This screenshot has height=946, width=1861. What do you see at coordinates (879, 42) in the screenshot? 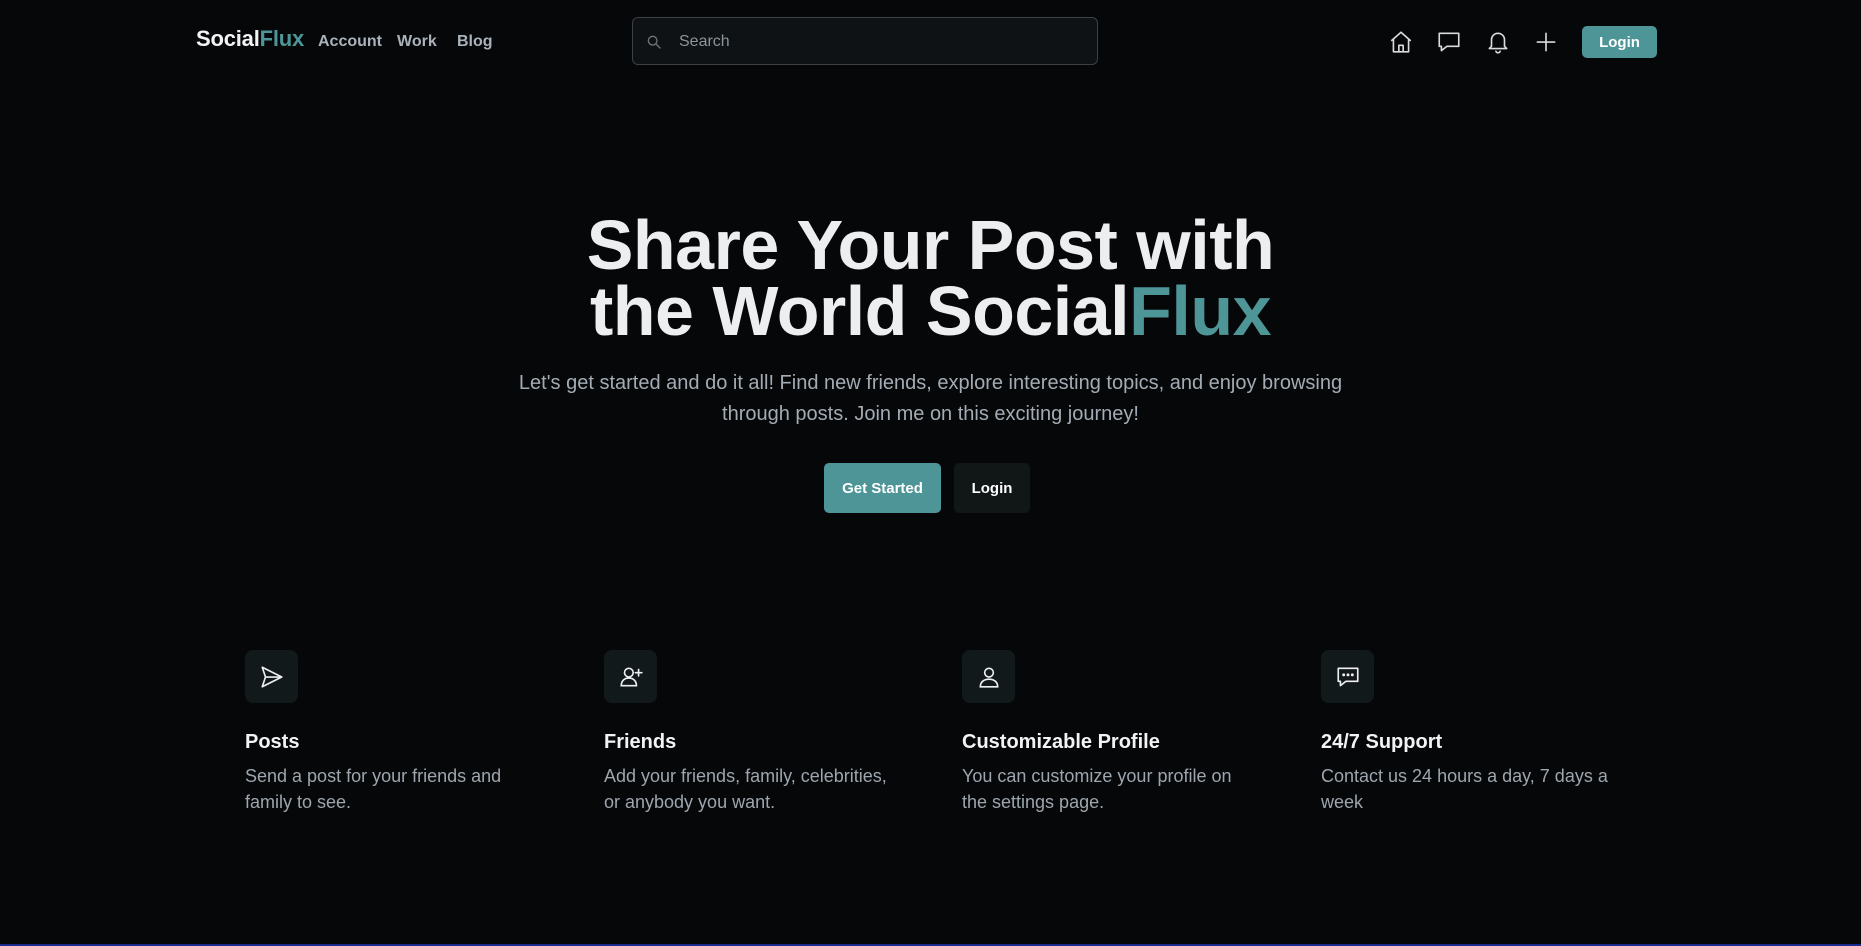
I see `search-input` at bounding box center [879, 42].